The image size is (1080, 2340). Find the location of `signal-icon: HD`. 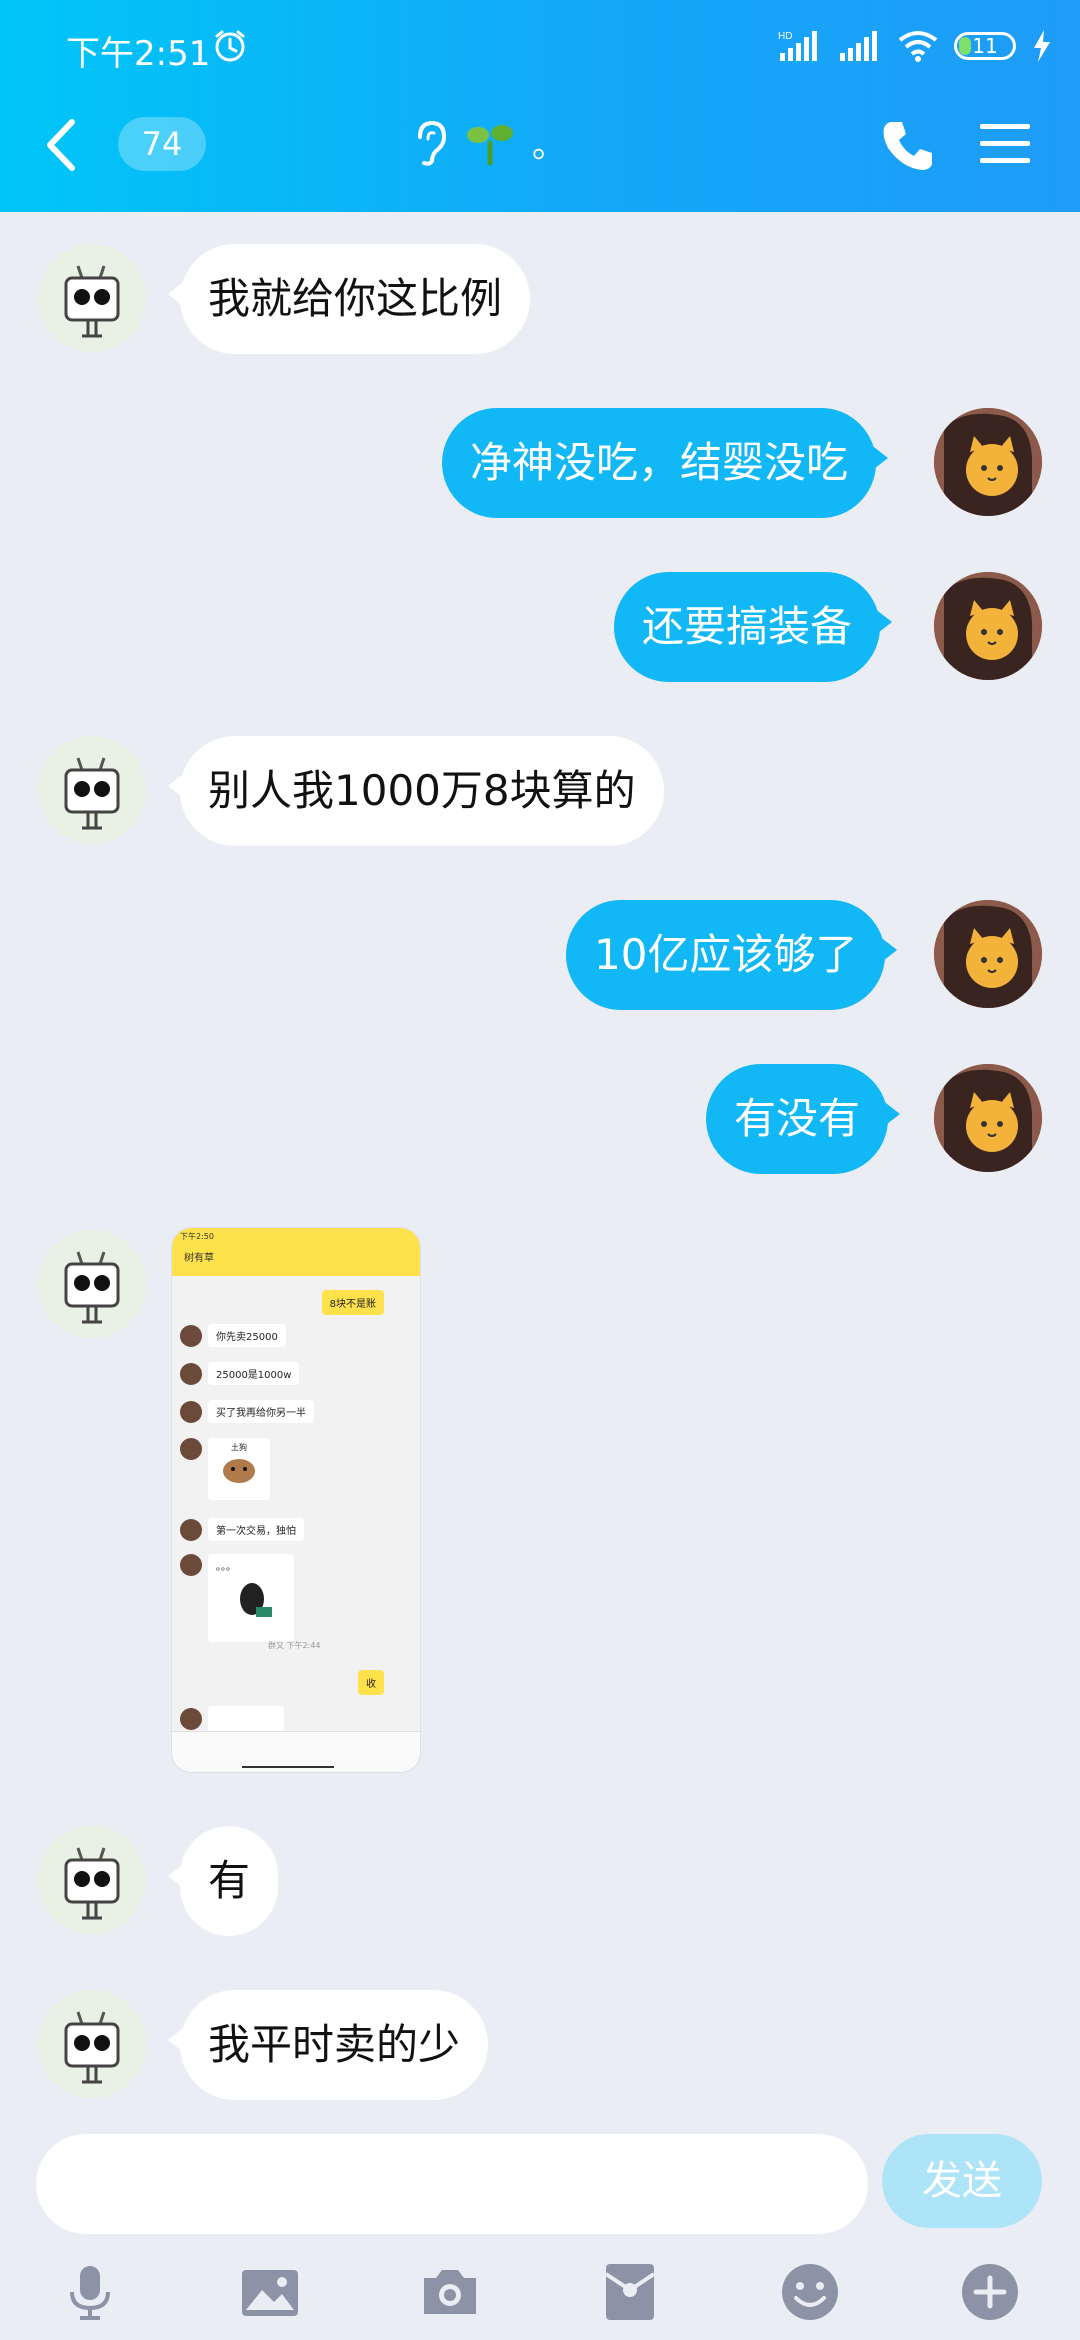

signal-icon: HD is located at coordinates (797, 46).